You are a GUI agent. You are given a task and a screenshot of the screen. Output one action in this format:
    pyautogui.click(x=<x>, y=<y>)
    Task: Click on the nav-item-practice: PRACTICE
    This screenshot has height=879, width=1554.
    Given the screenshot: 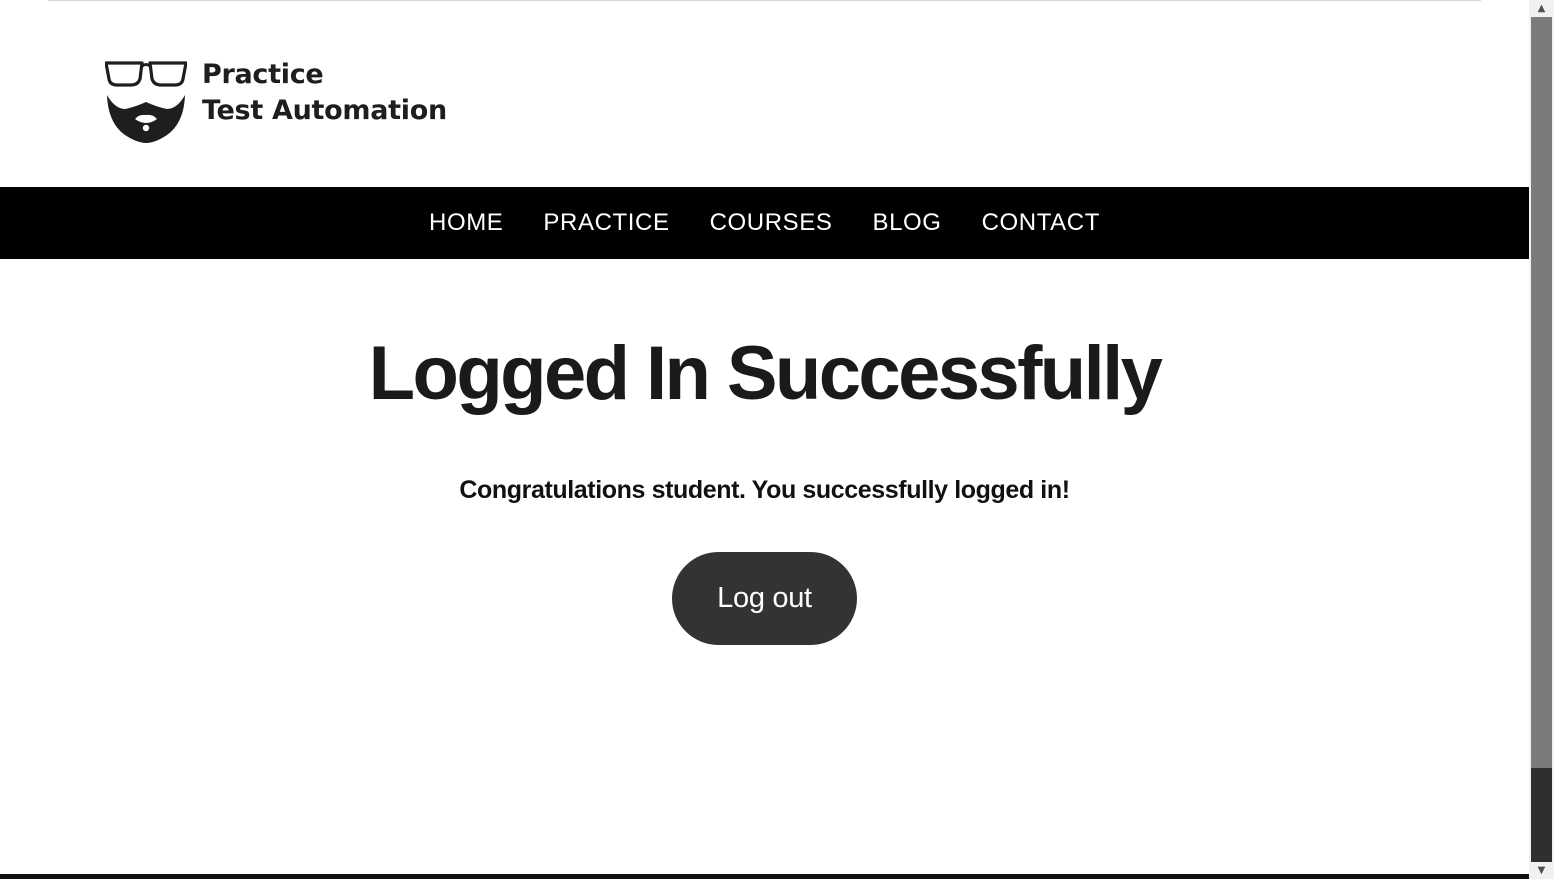 What is the action you would take?
    pyautogui.click(x=606, y=223)
    